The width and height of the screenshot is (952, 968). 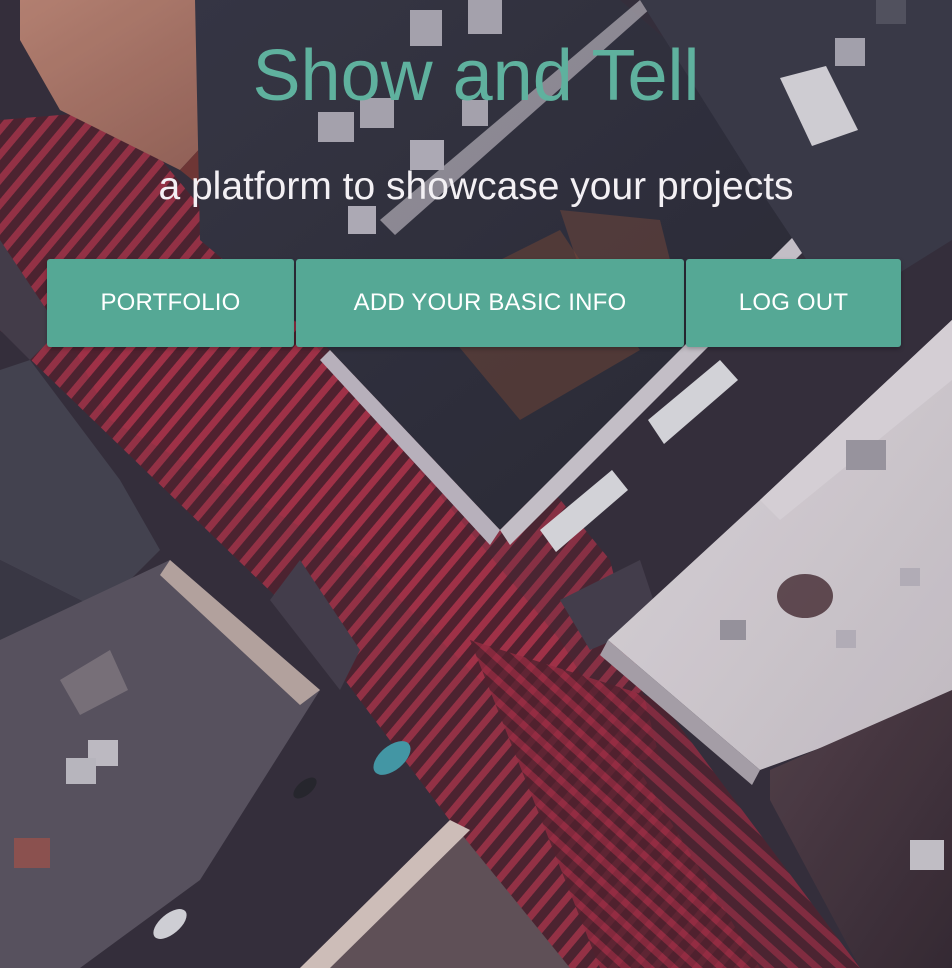 I want to click on page-subtitle: a platform to showcase your projects, so click(x=476, y=186).